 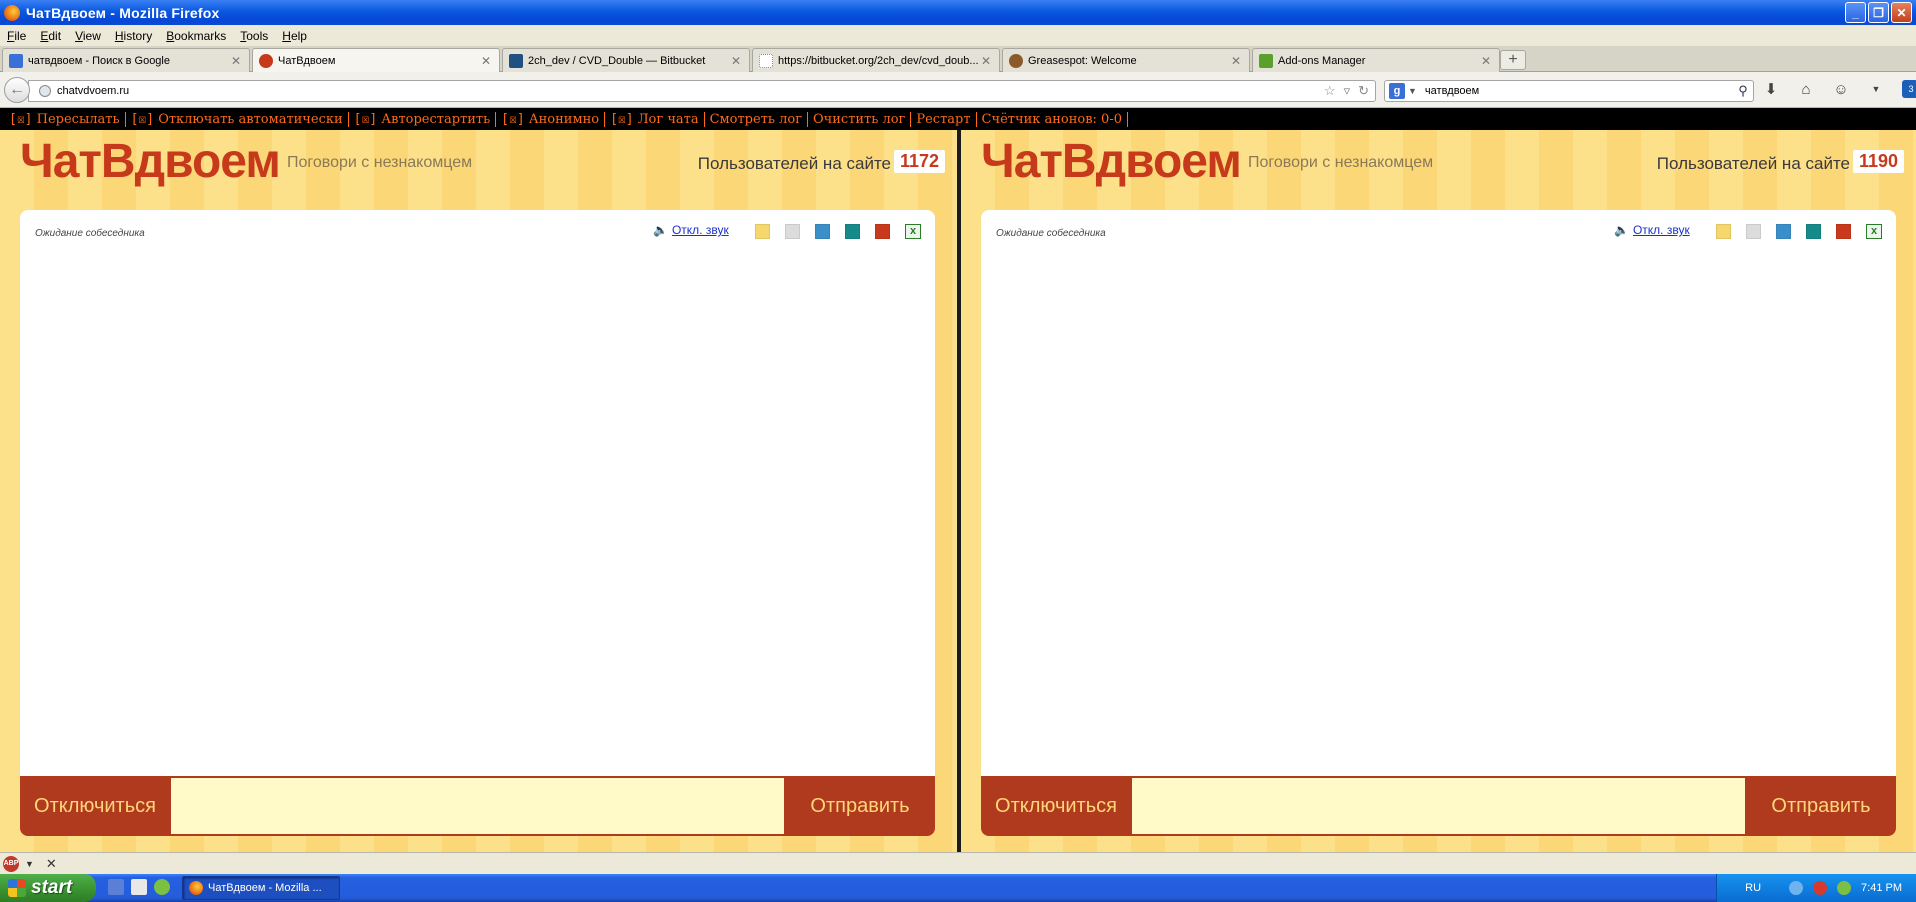 What do you see at coordinates (307, 61) in the screenshot?
I see `tab-label: ЧатВдвоем` at bounding box center [307, 61].